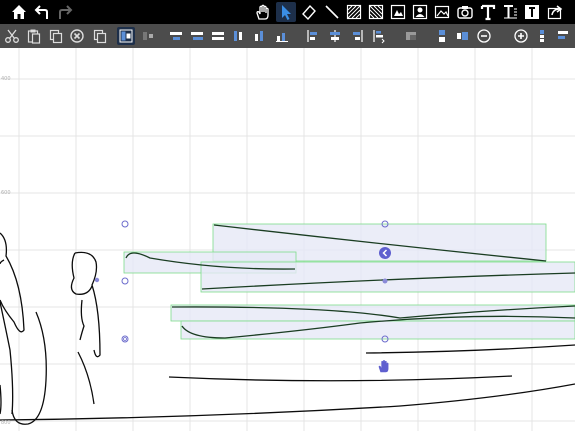 This screenshot has height=431, width=575. What do you see at coordinates (521, 36) in the screenshot?
I see `zoom-in-icon` at bounding box center [521, 36].